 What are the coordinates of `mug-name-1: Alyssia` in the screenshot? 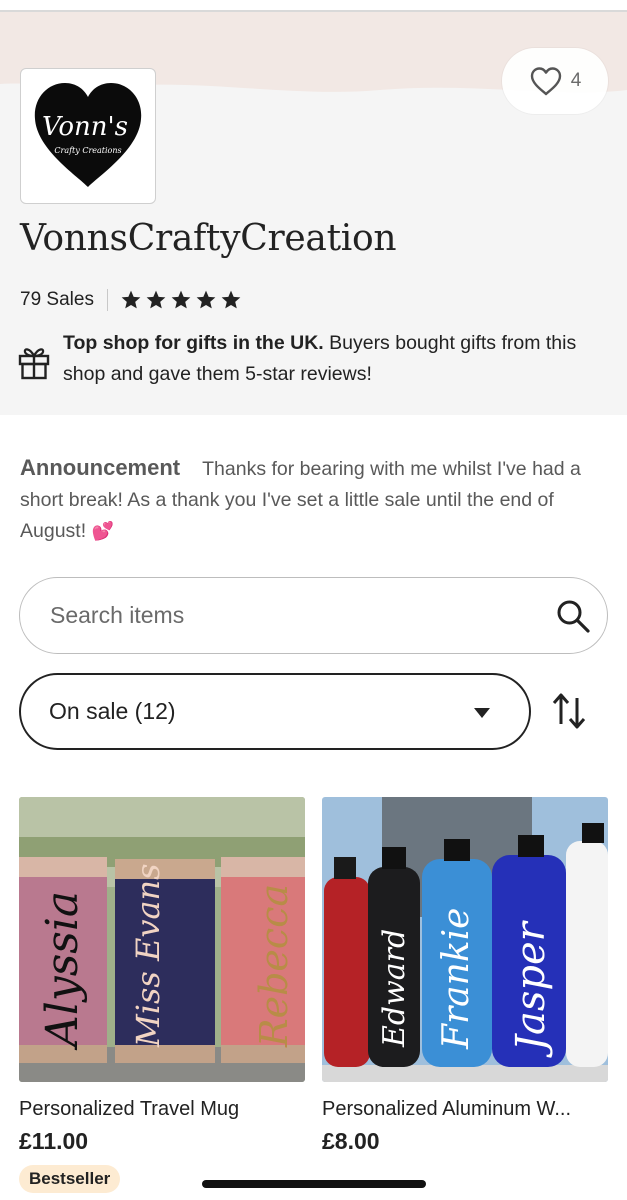 It's located at (62, 971).